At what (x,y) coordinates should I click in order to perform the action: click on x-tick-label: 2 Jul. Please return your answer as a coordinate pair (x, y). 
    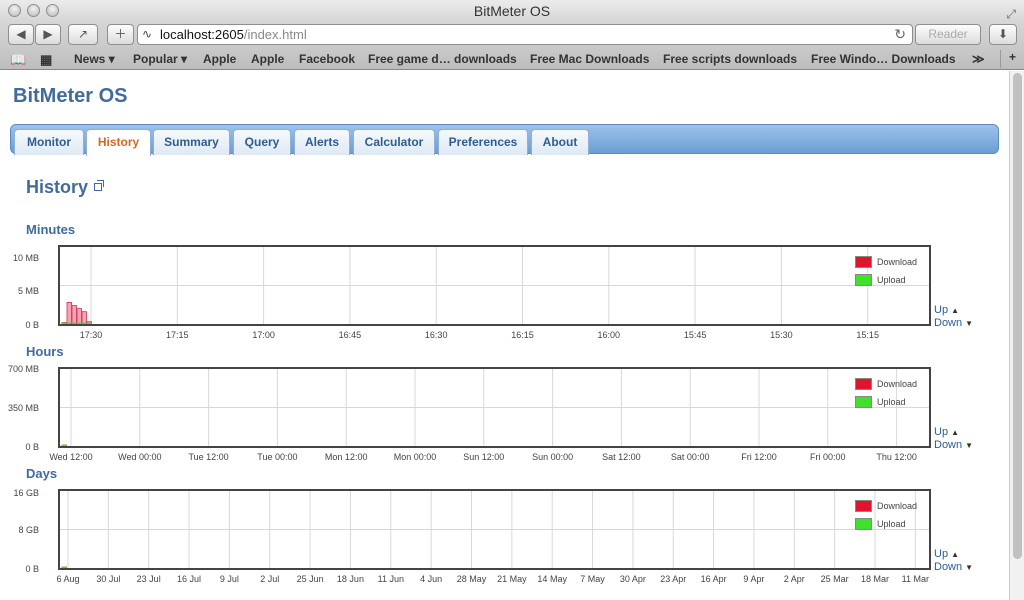
    Looking at the image, I should click on (270, 579).